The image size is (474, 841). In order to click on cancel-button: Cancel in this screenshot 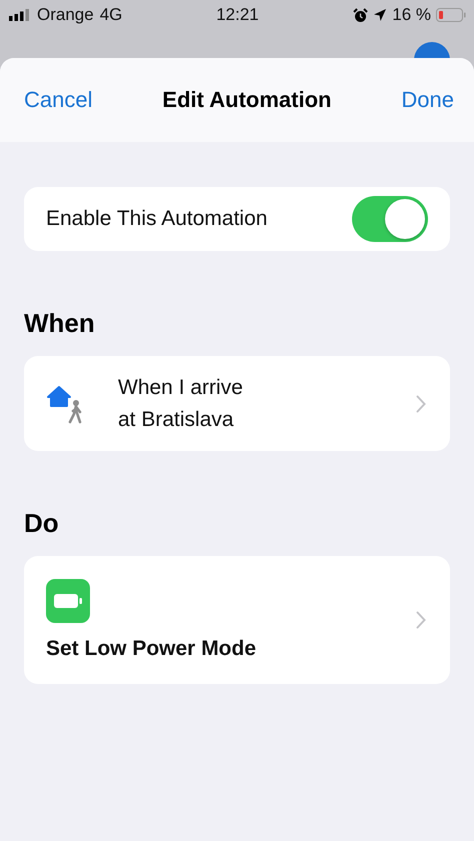, I will do `click(58, 100)`.